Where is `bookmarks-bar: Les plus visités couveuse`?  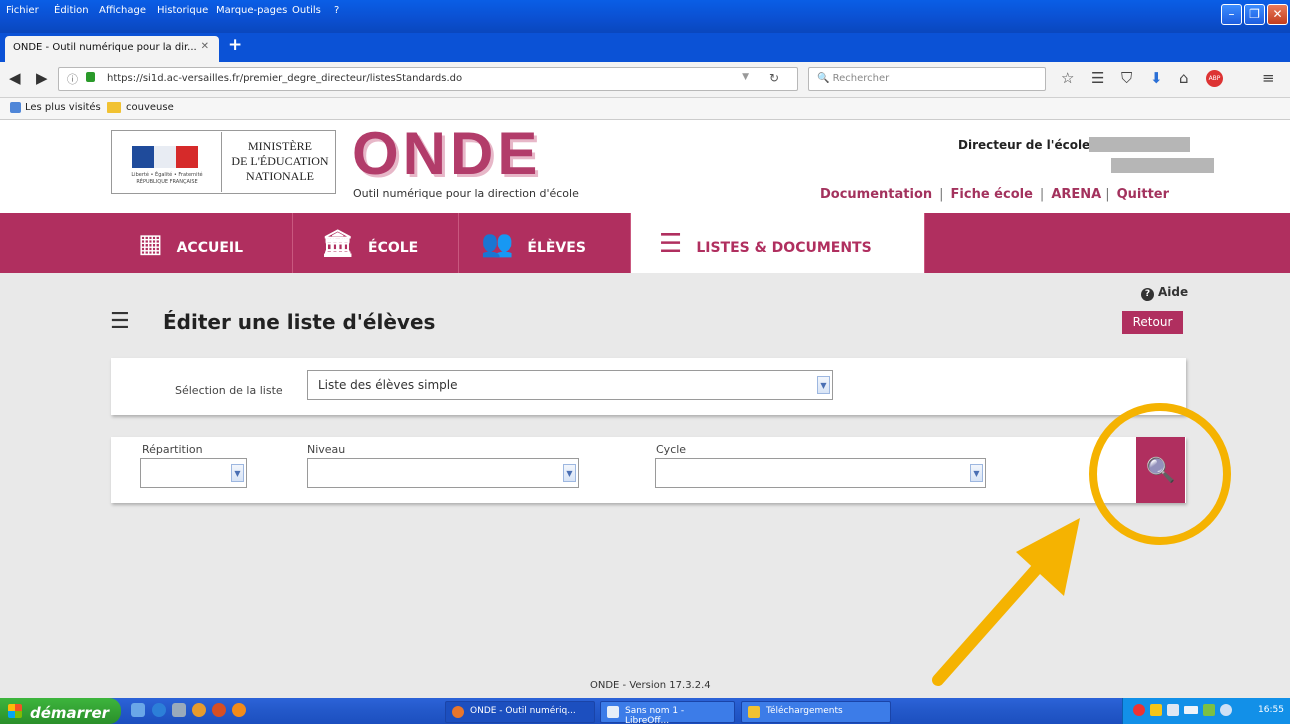
bookmarks-bar: Les plus visités couveuse is located at coordinates (645, 109).